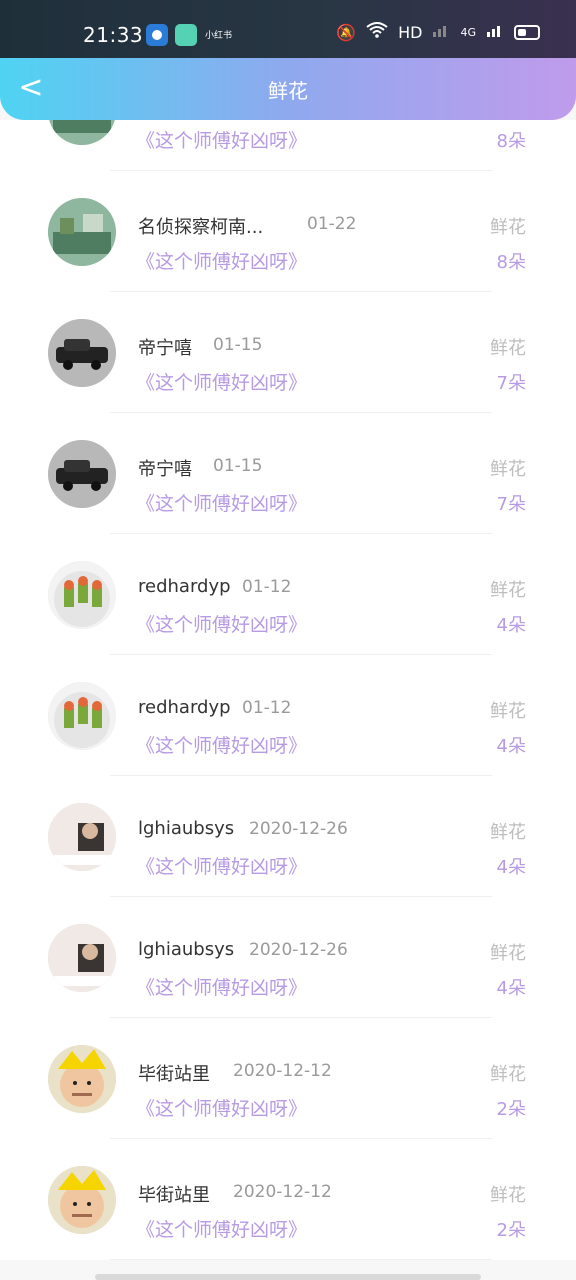  What do you see at coordinates (410, 32) in the screenshot?
I see `hd-label: HD` at bounding box center [410, 32].